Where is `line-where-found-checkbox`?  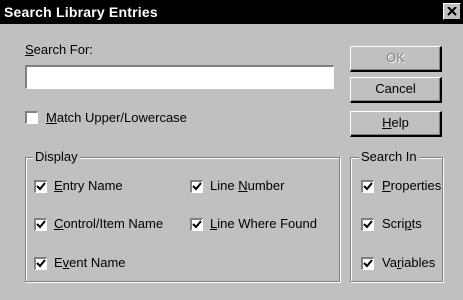 line-where-found-checkbox is located at coordinates (196, 224).